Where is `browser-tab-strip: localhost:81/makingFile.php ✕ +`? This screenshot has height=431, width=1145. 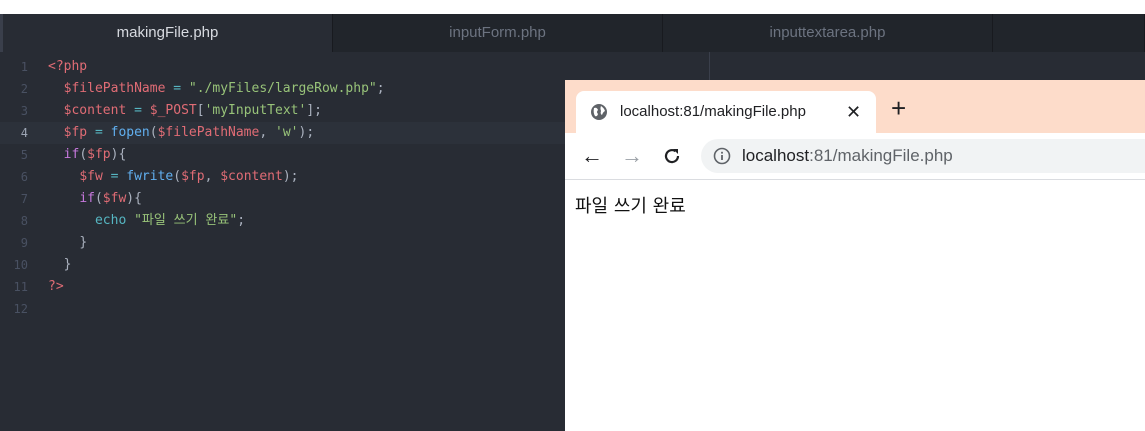 browser-tab-strip: localhost:81/makingFile.php ✕ + is located at coordinates (855, 106).